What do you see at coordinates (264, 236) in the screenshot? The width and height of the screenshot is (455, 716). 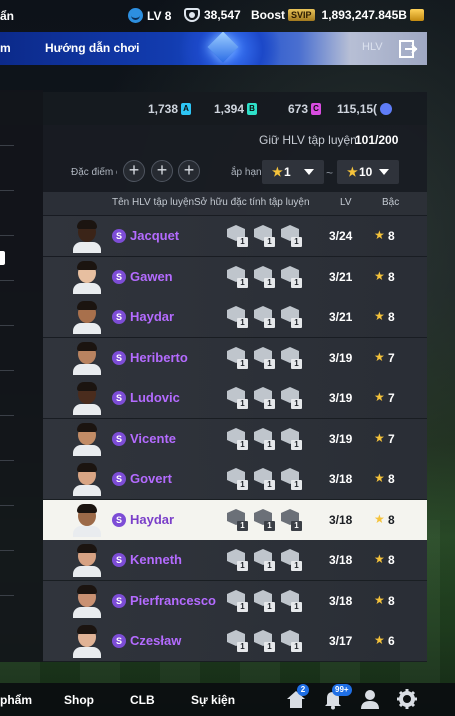 I see `trait-icons: 1 1 1` at bounding box center [264, 236].